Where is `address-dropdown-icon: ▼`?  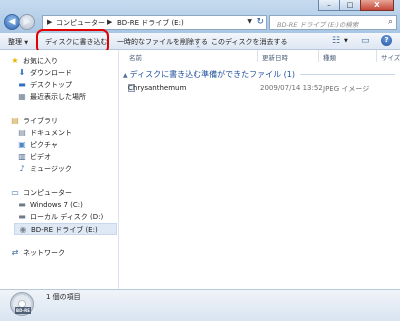 address-dropdown-icon: ▼ is located at coordinates (249, 21).